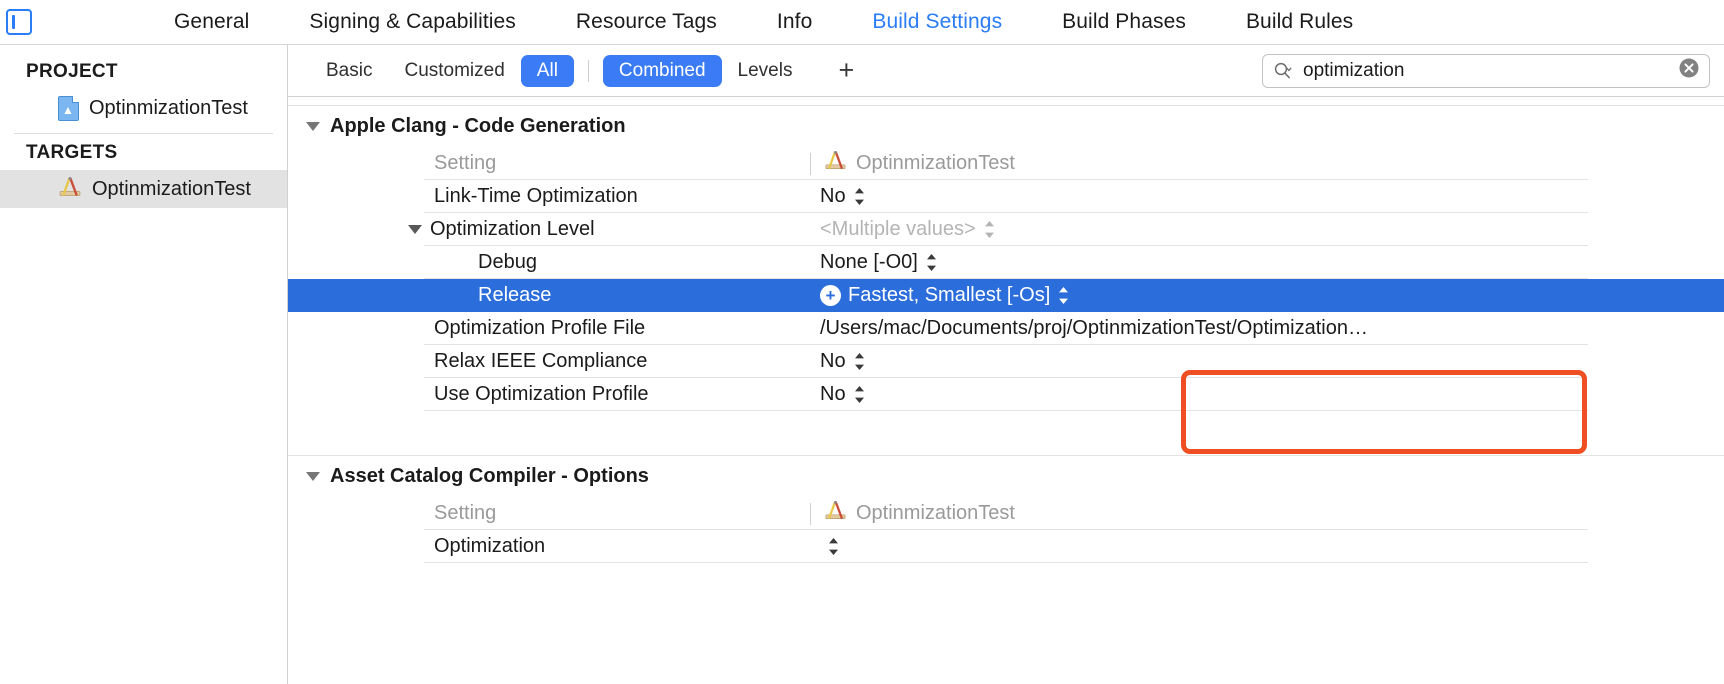  What do you see at coordinates (1299, 22) in the screenshot?
I see `tab-build-rules: Build Rules` at bounding box center [1299, 22].